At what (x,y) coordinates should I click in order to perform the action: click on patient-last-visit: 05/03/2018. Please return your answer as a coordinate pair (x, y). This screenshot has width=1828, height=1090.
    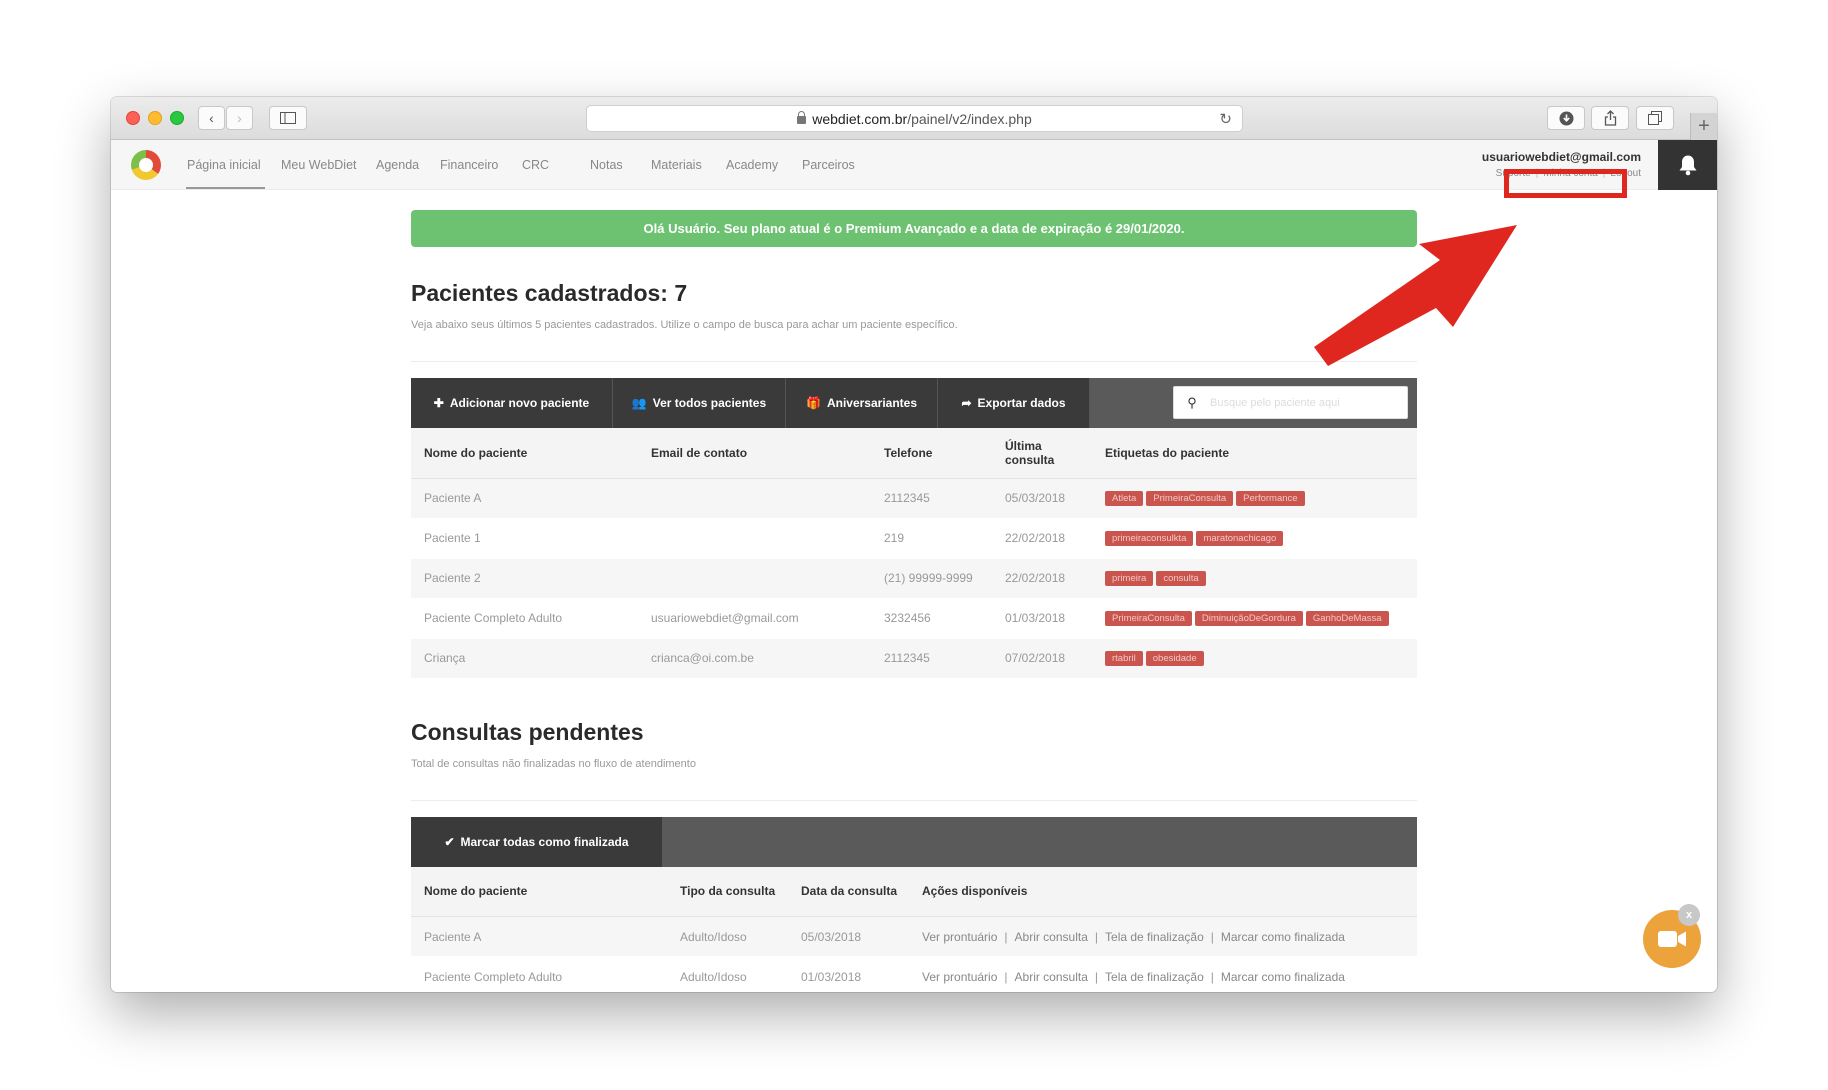
    Looking at the image, I should click on (1042, 498).